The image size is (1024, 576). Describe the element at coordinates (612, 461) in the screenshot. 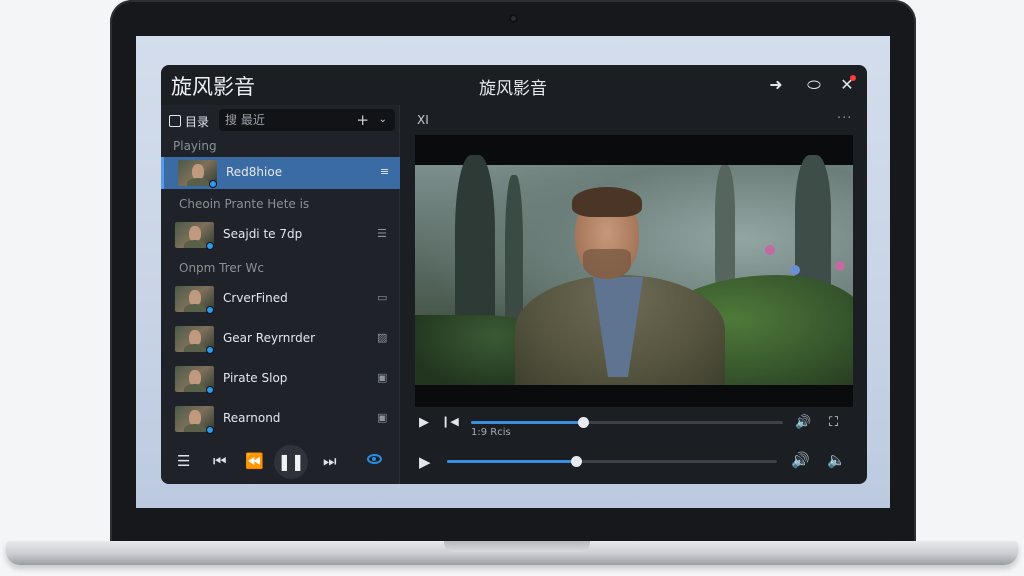

I see `volume-bar` at that location.